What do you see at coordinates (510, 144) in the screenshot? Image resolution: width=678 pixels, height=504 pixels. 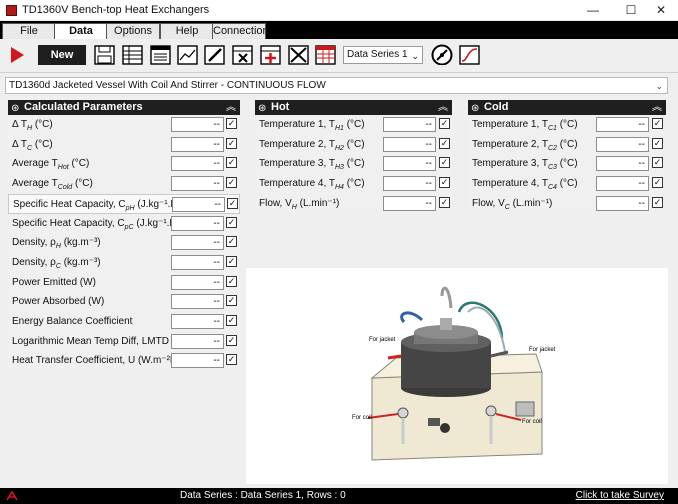 I see `label-text: Temperature 2, T` at bounding box center [510, 144].